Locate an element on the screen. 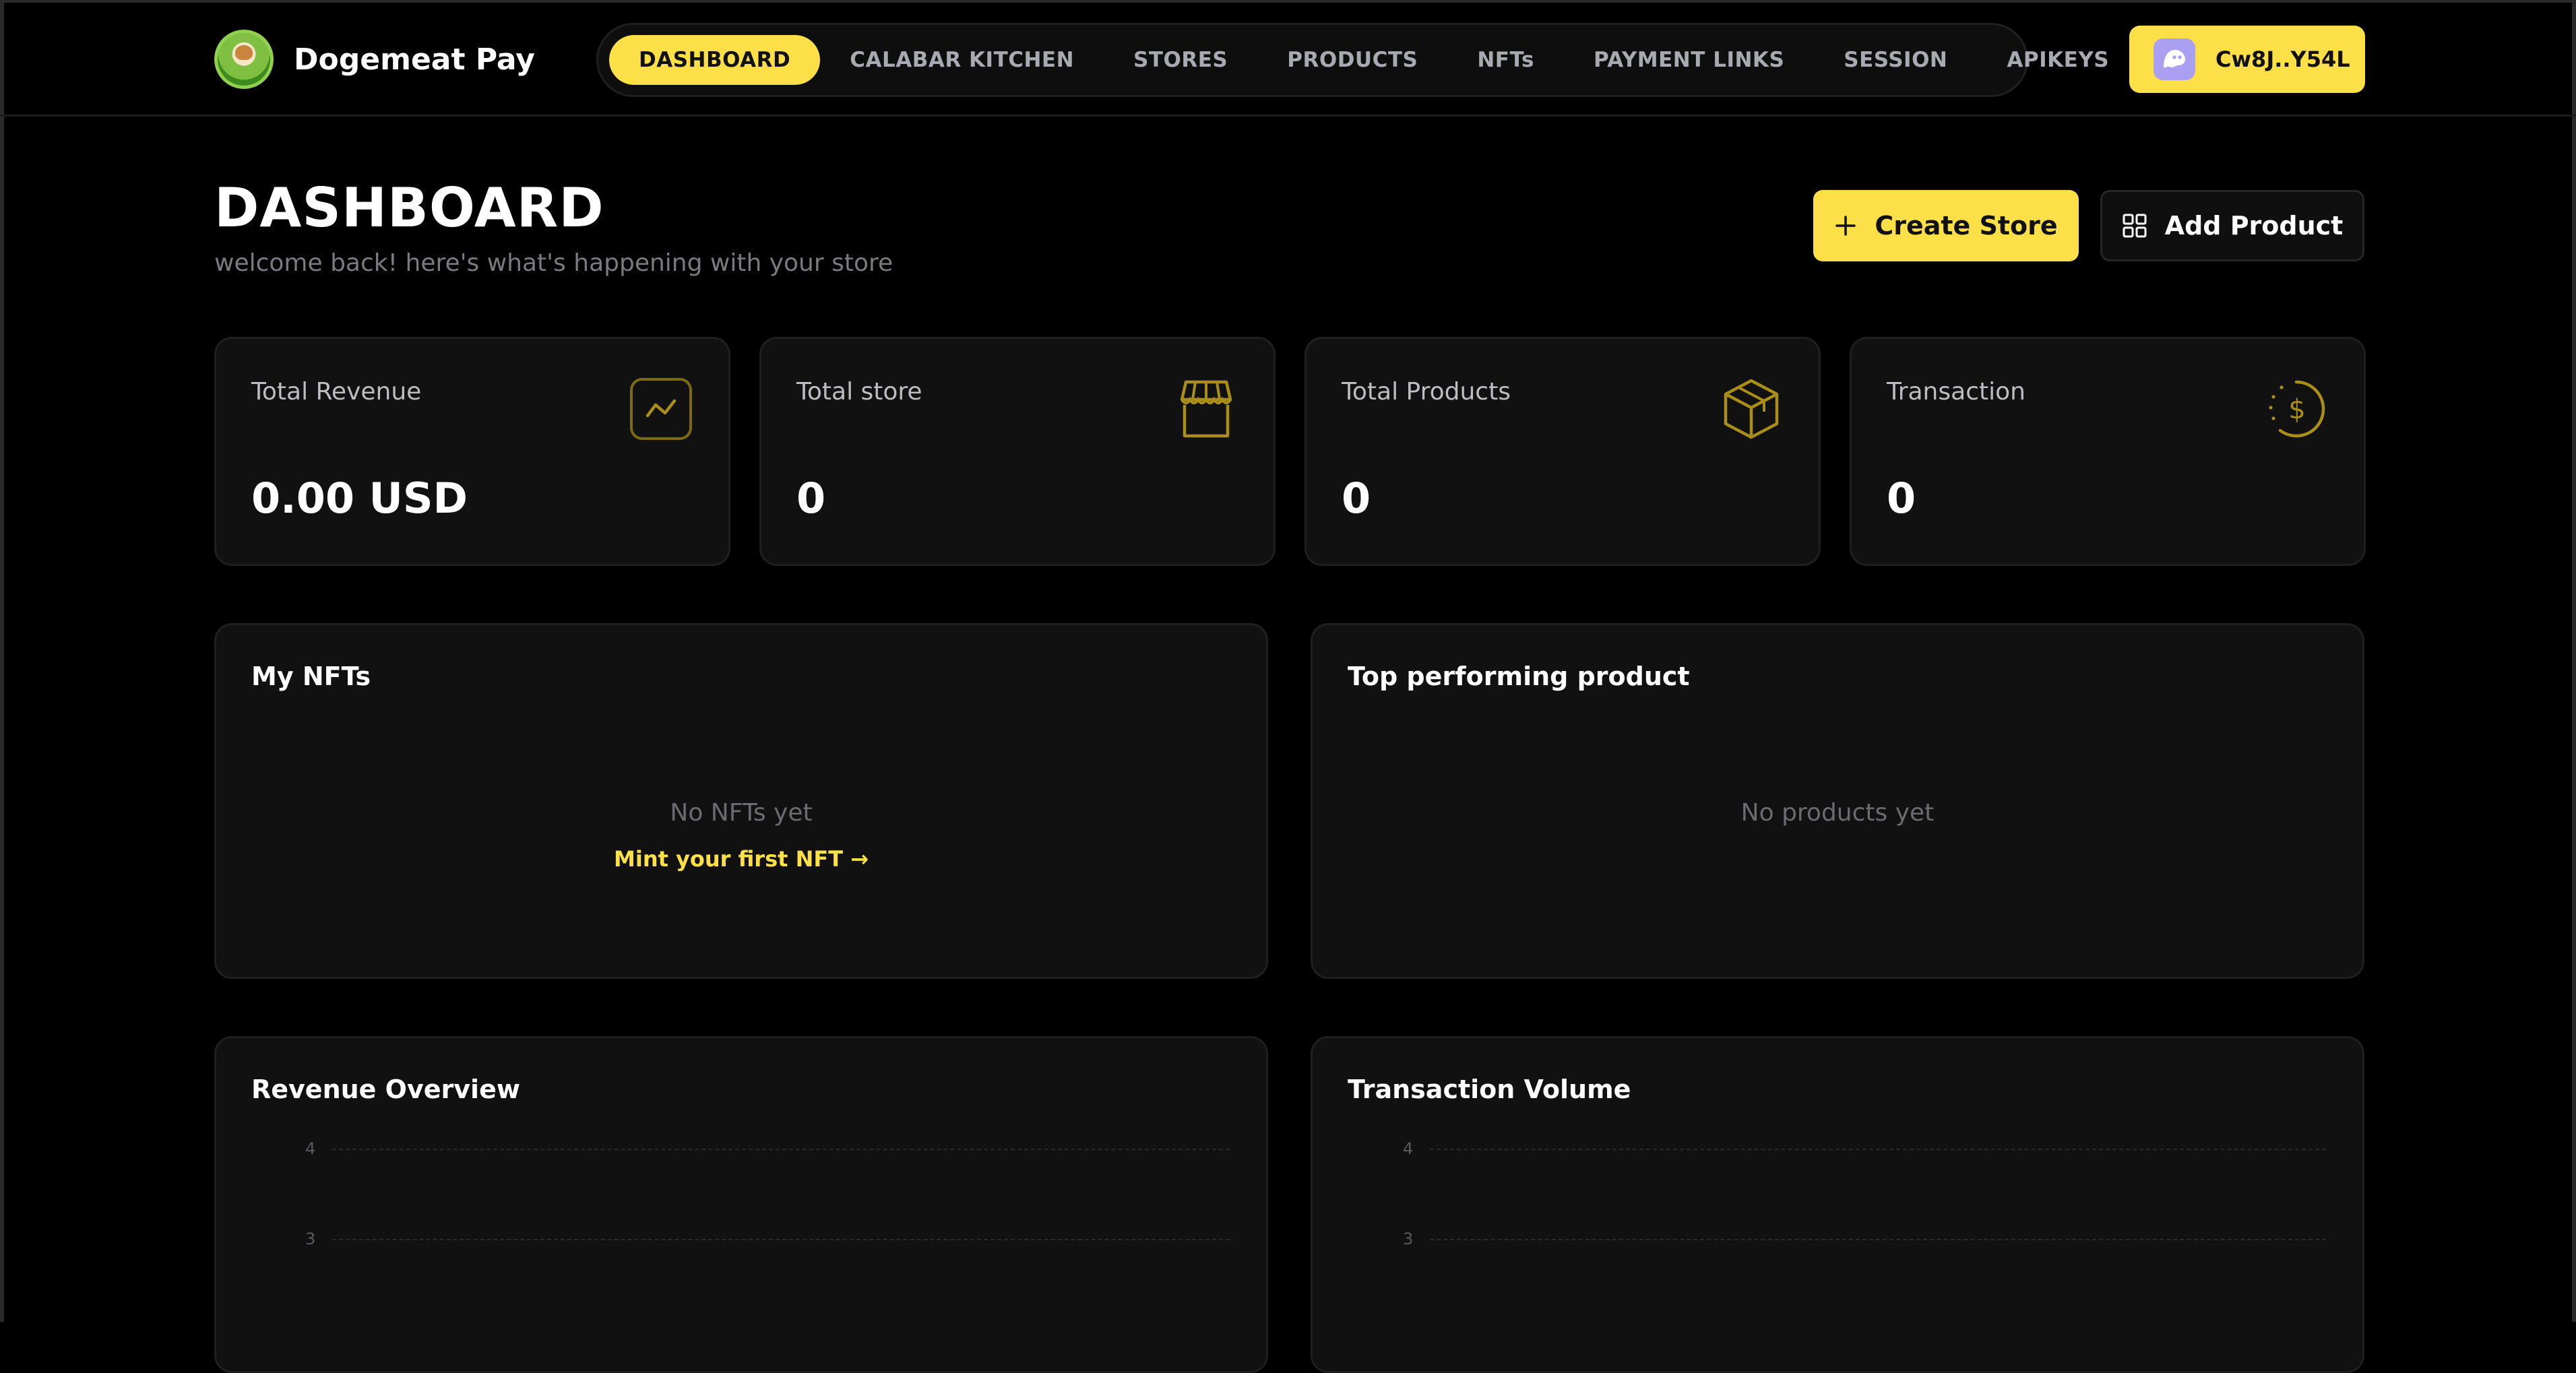  create-store-button: Create Store is located at coordinates (1946, 225).